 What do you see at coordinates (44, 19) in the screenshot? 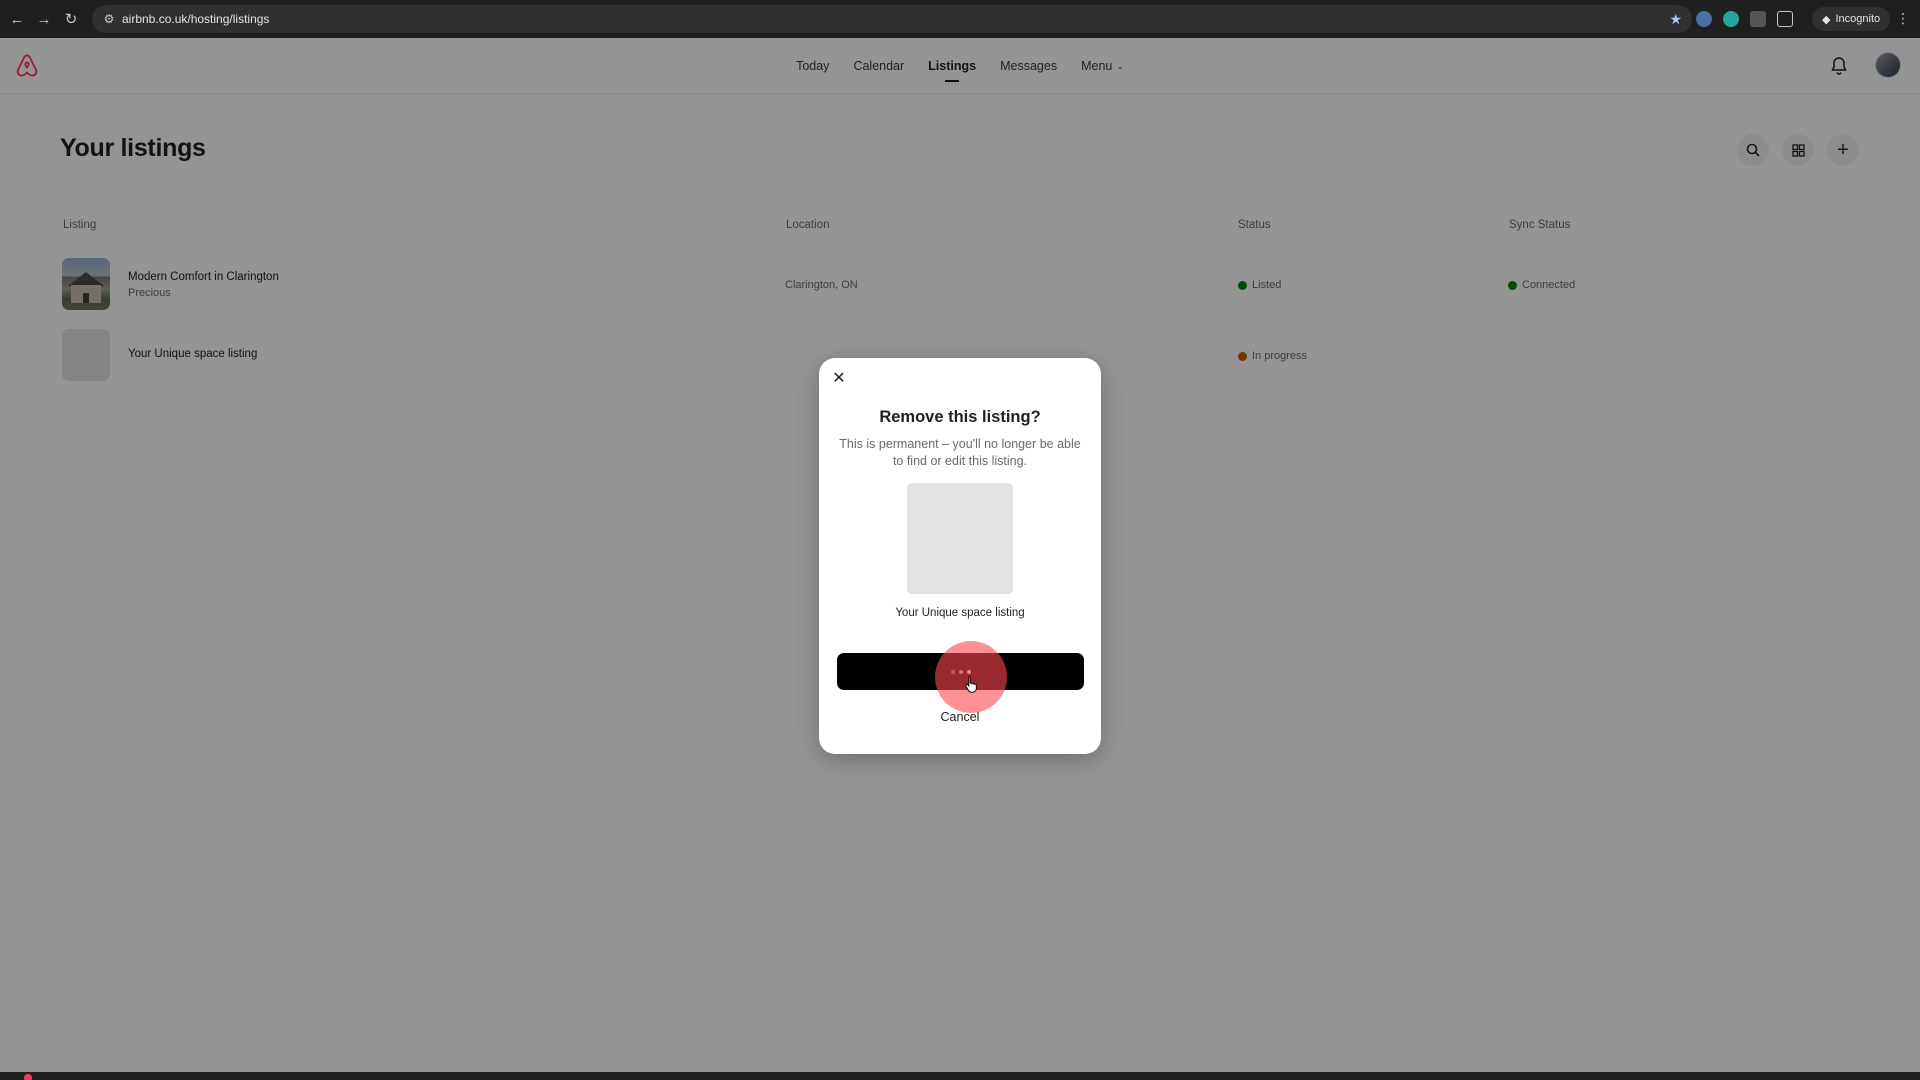
I see `forward-icon: →` at bounding box center [44, 19].